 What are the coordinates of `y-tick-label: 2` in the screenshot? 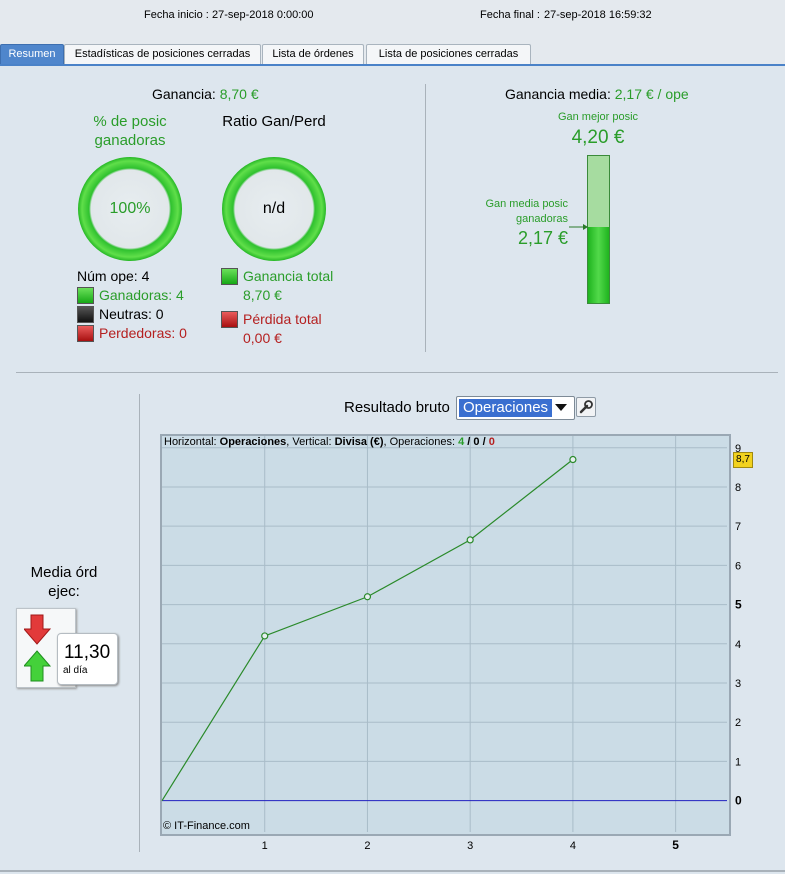 It's located at (738, 723).